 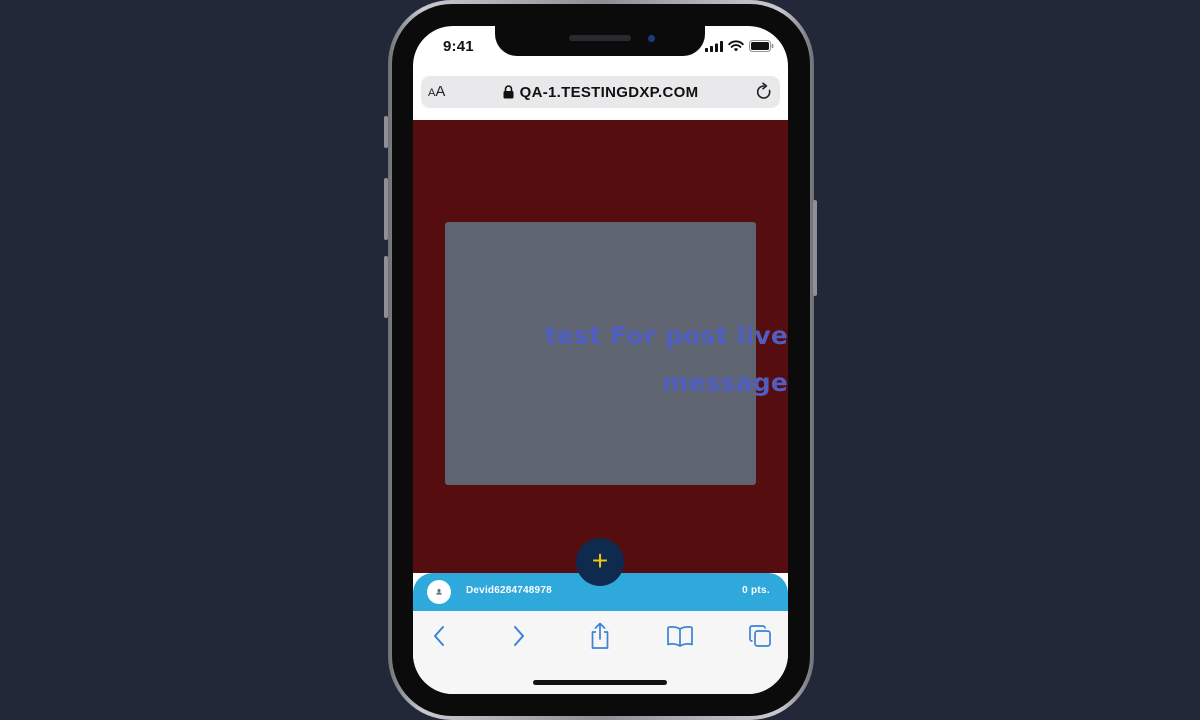 I want to click on notch, so click(x=600, y=41).